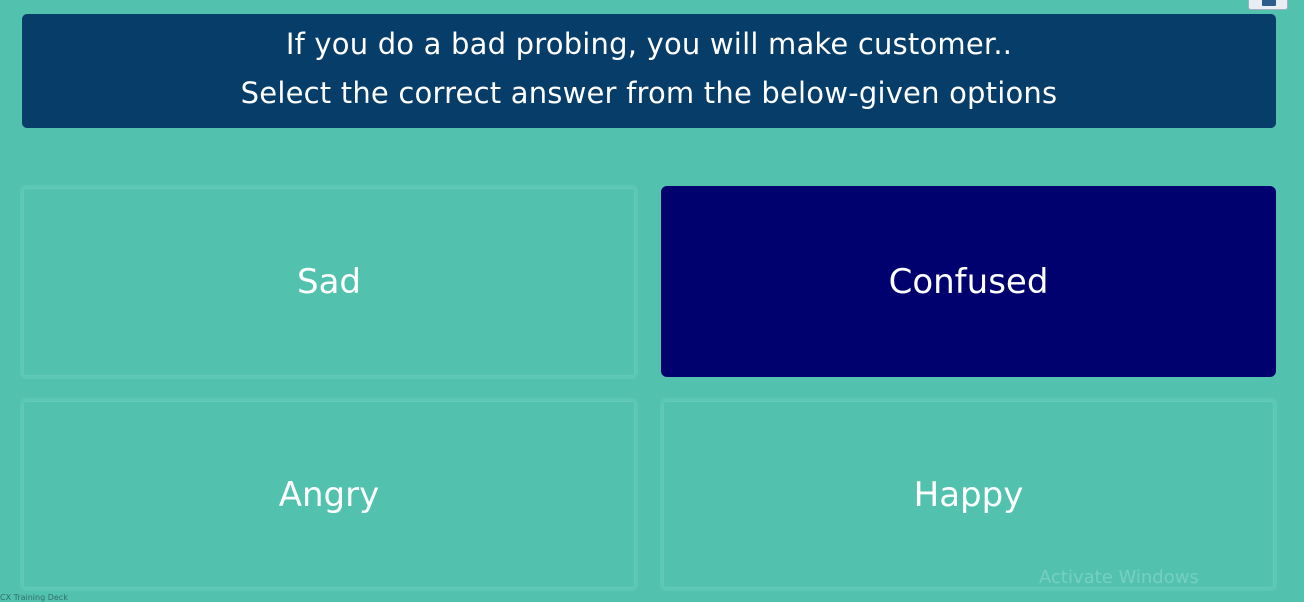  I want to click on activate-windows-watermark: Activate Windows, so click(1119, 577).